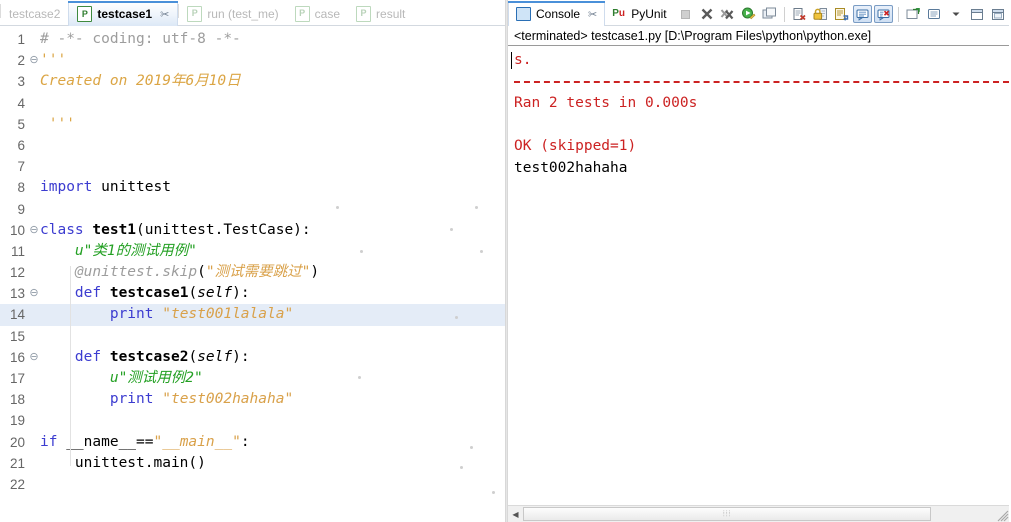  I want to click on console-output-line: Ran 2 tests in 0.000s, so click(761, 104).